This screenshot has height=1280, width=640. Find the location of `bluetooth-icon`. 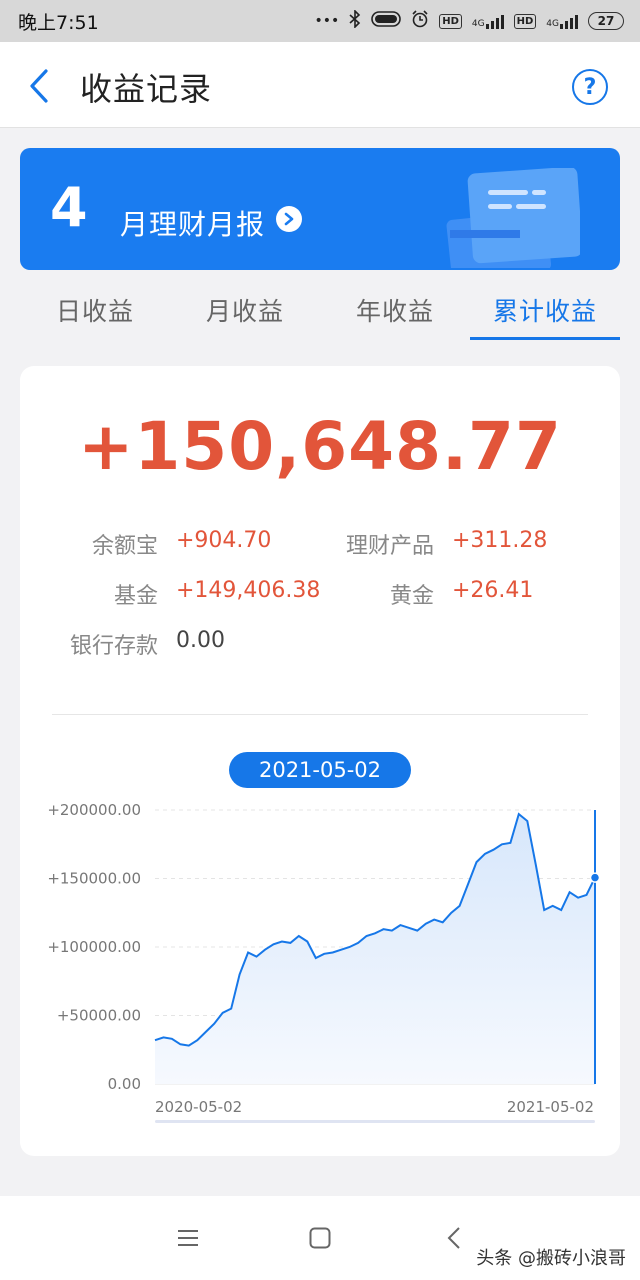

bluetooth-icon is located at coordinates (355, 20).